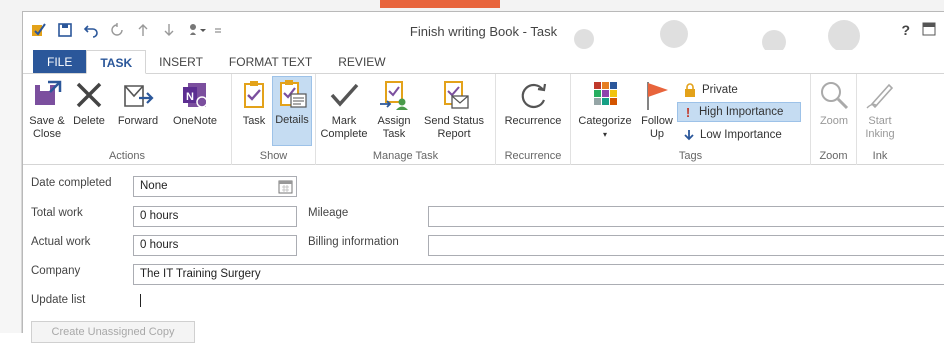  I want to click on categorize-label: Categorize, so click(605, 121).